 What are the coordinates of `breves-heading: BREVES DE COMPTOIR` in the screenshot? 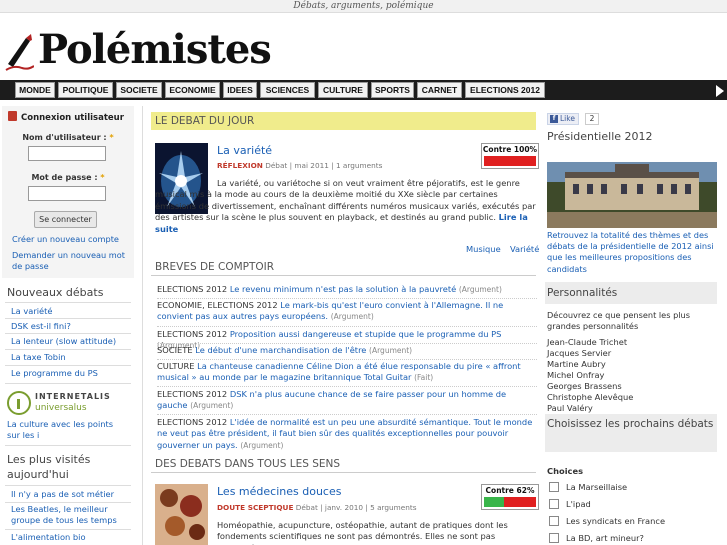 It's located at (343, 267).